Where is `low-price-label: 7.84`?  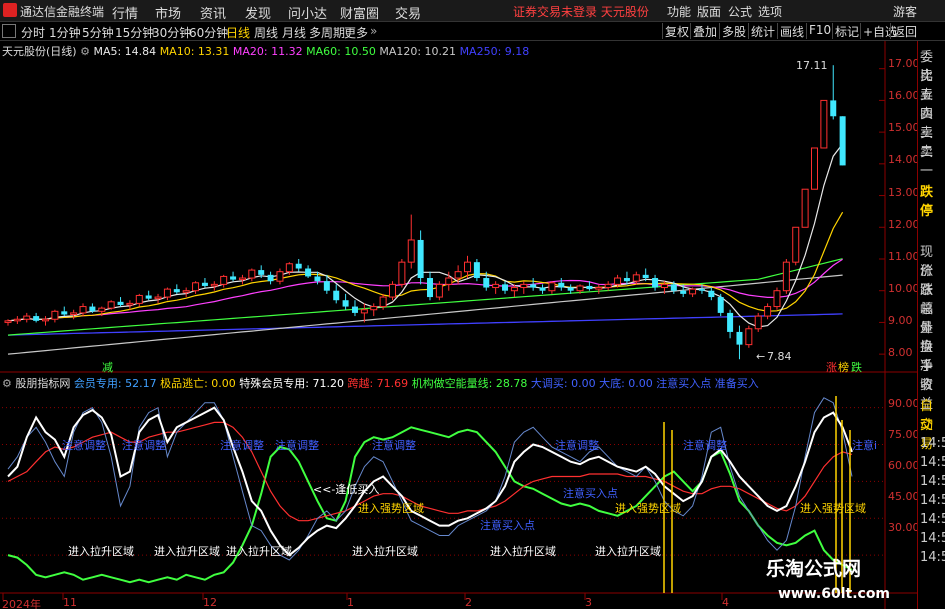 low-price-label: 7.84 is located at coordinates (779, 356).